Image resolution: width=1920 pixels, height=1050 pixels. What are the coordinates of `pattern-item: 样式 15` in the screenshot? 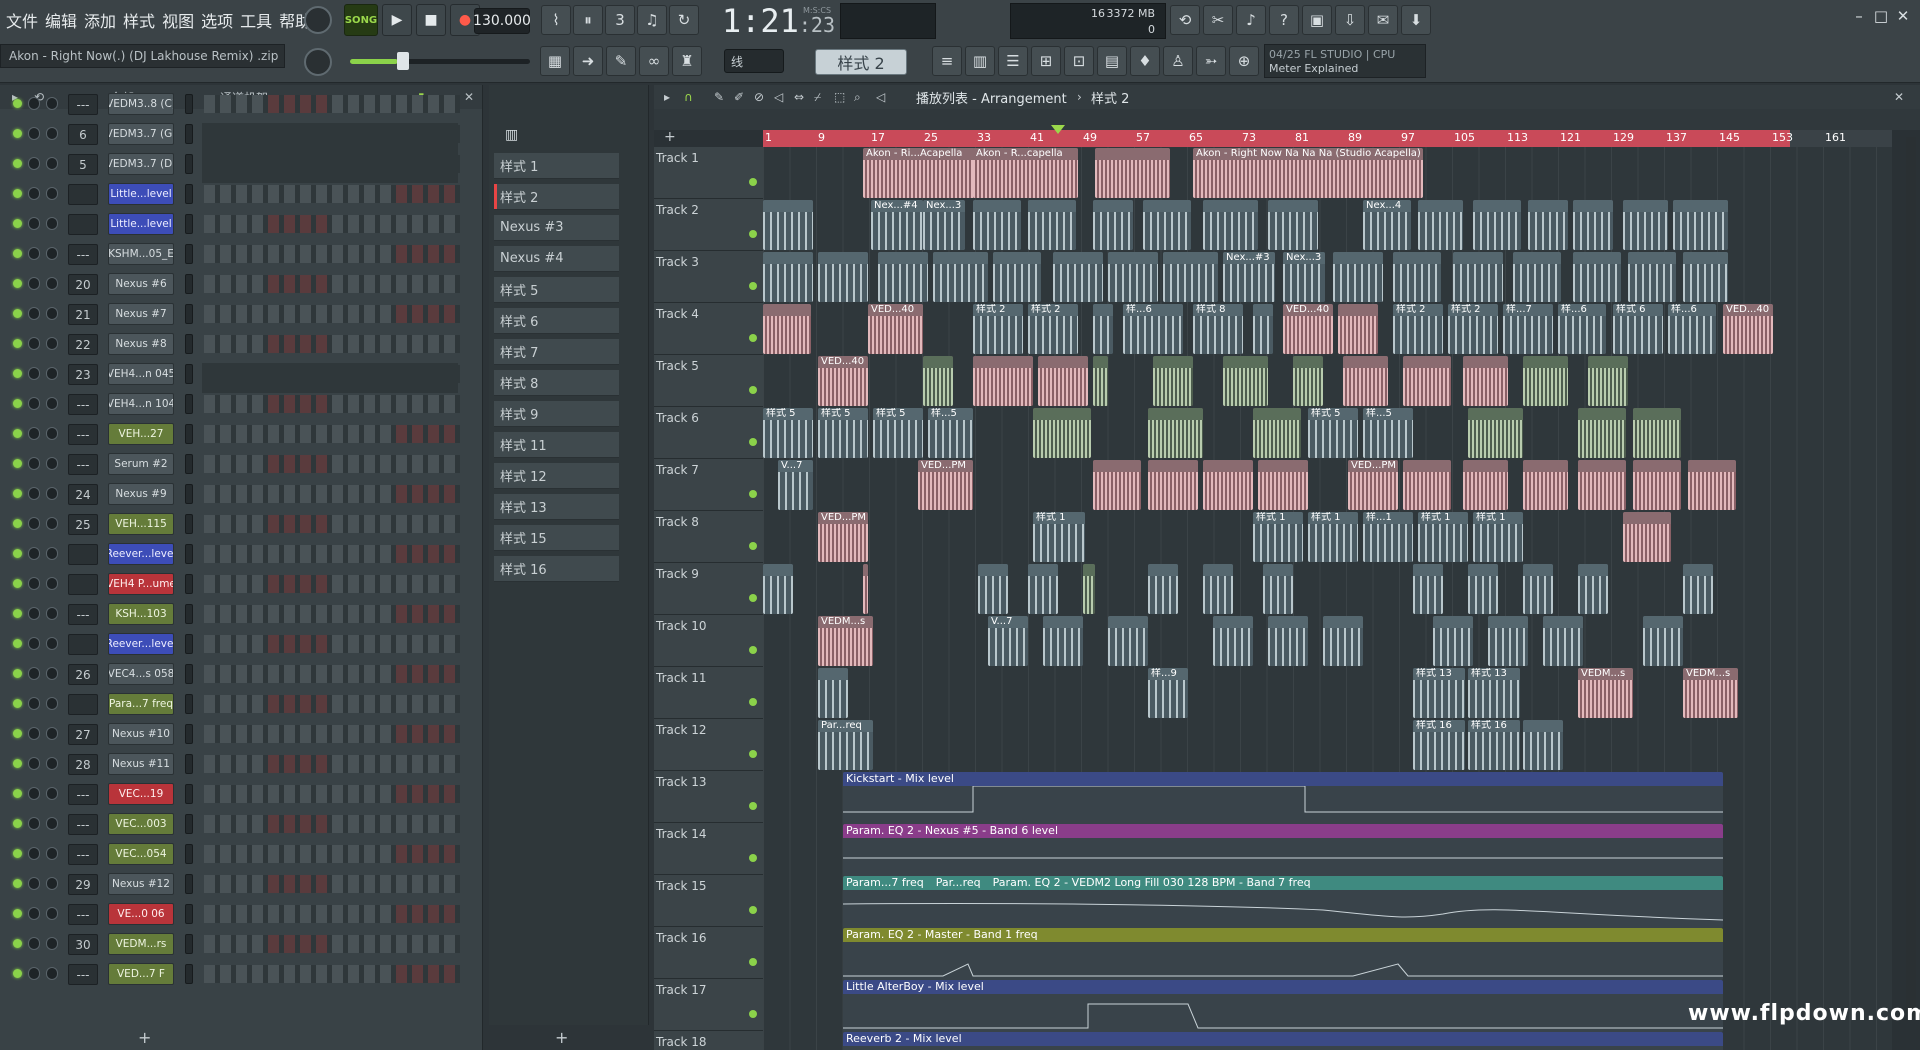 It's located at (556, 538).